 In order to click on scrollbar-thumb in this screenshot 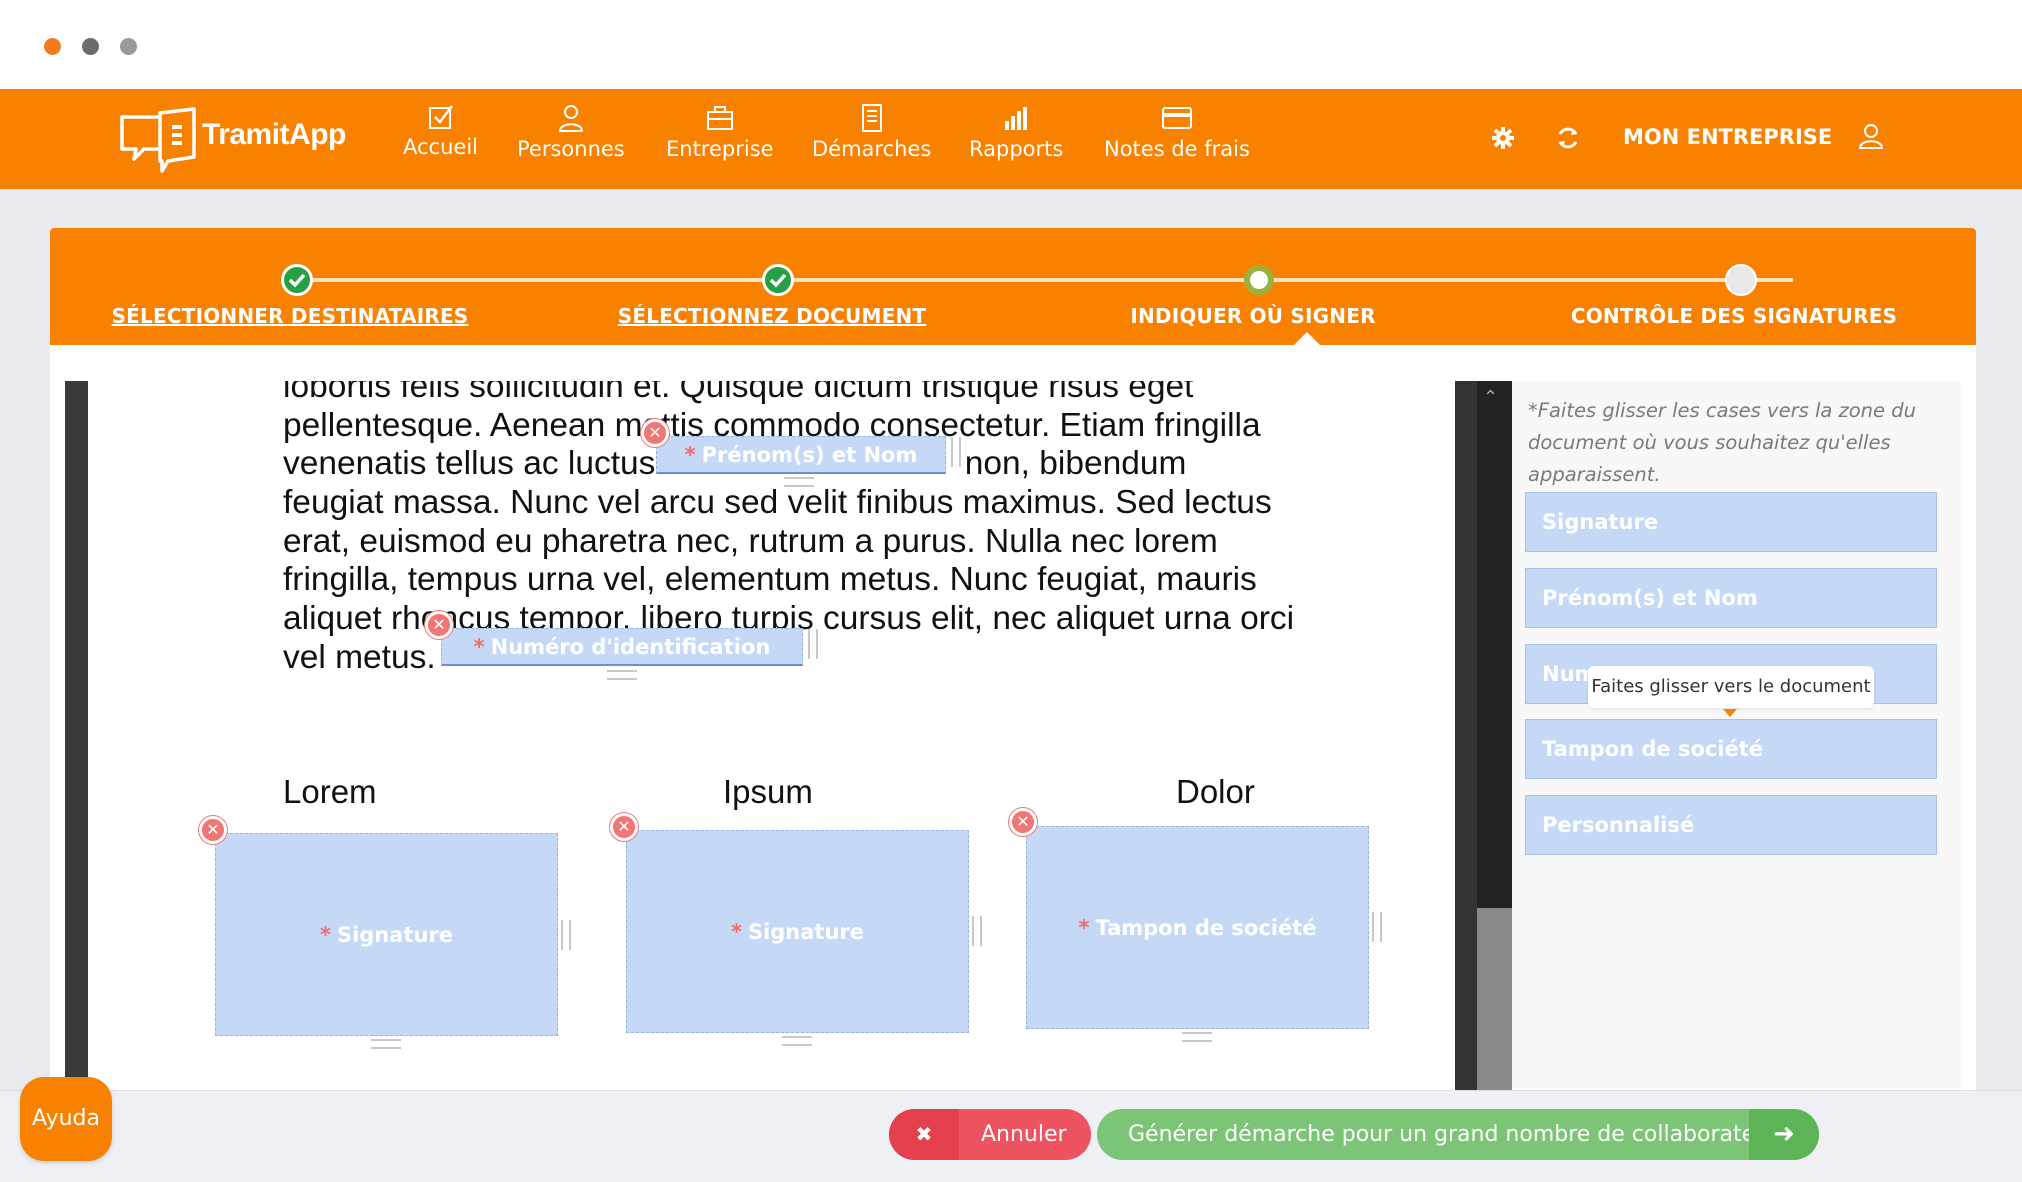, I will do `click(1494, 999)`.